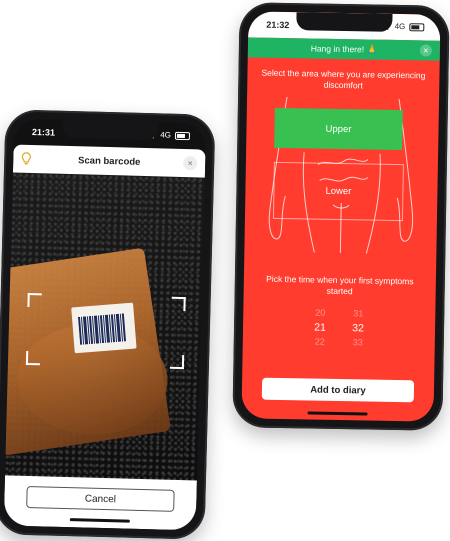 The image size is (450, 541). Describe the element at coordinates (358, 343) in the screenshot. I see `minute-option: 33` at that location.